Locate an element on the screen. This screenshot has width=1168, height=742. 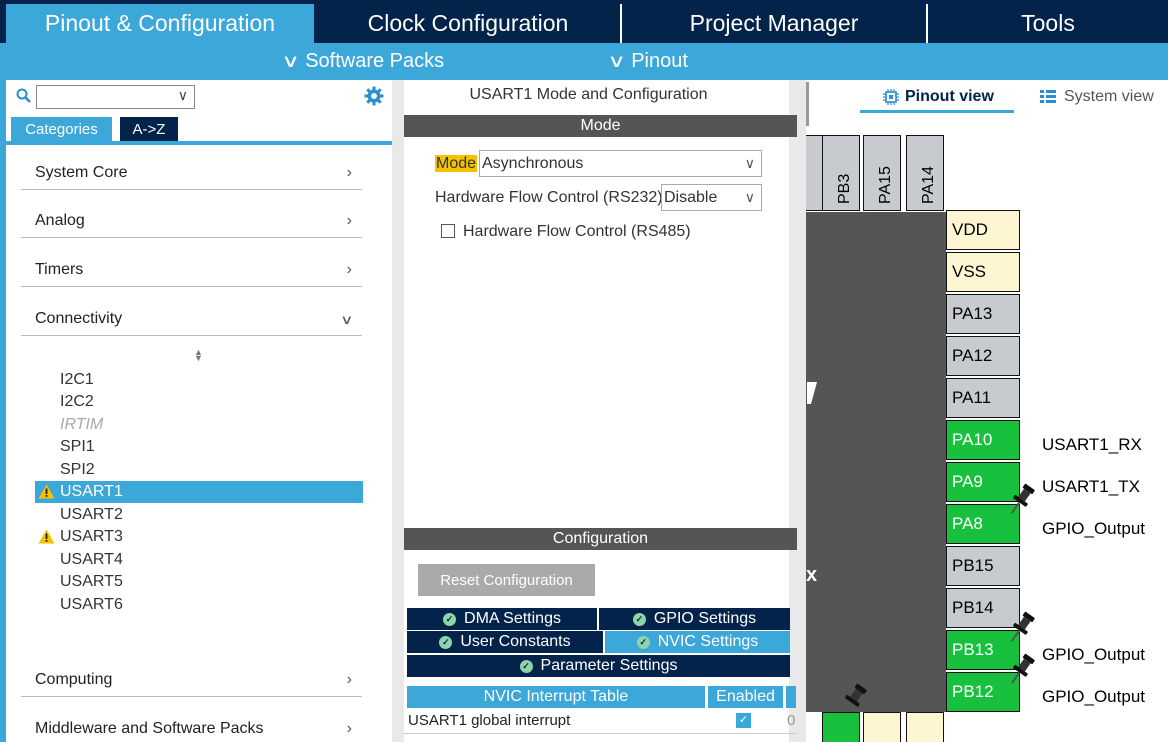
pin-pa11: PA11 is located at coordinates (983, 398).